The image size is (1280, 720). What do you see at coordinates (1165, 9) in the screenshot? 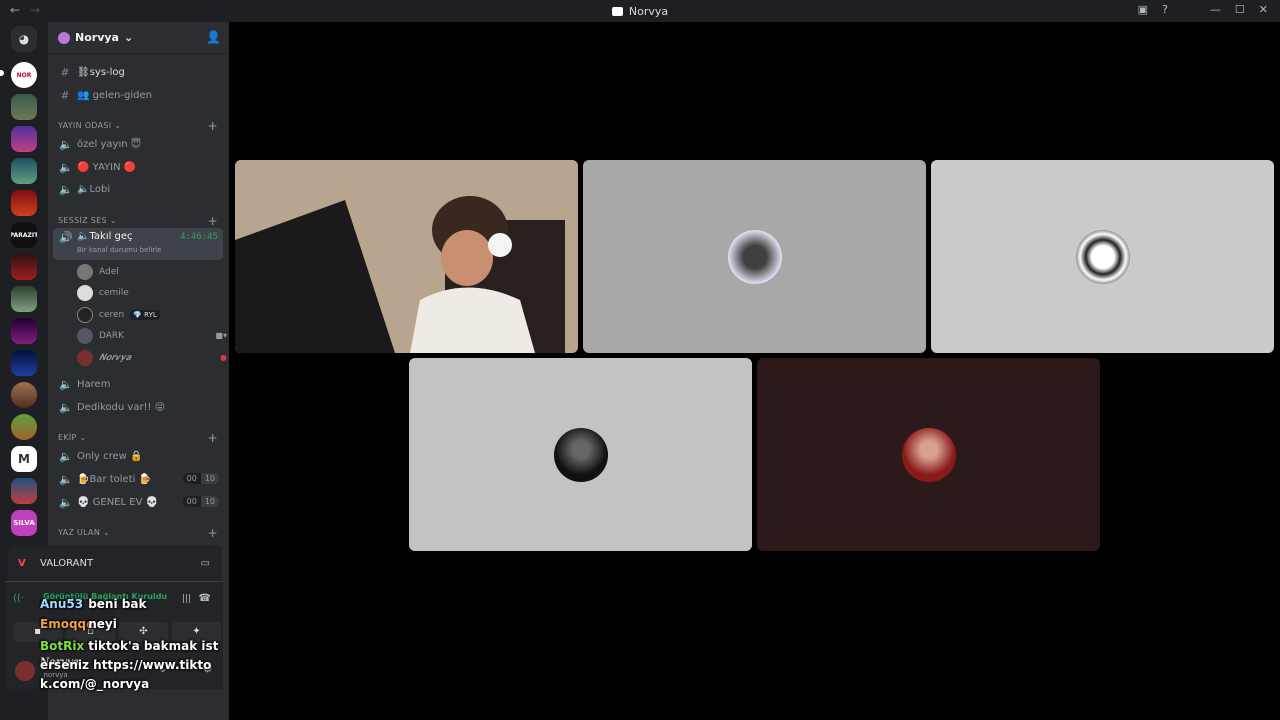
I see `help-icon: ?` at bounding box center [1165, 9].